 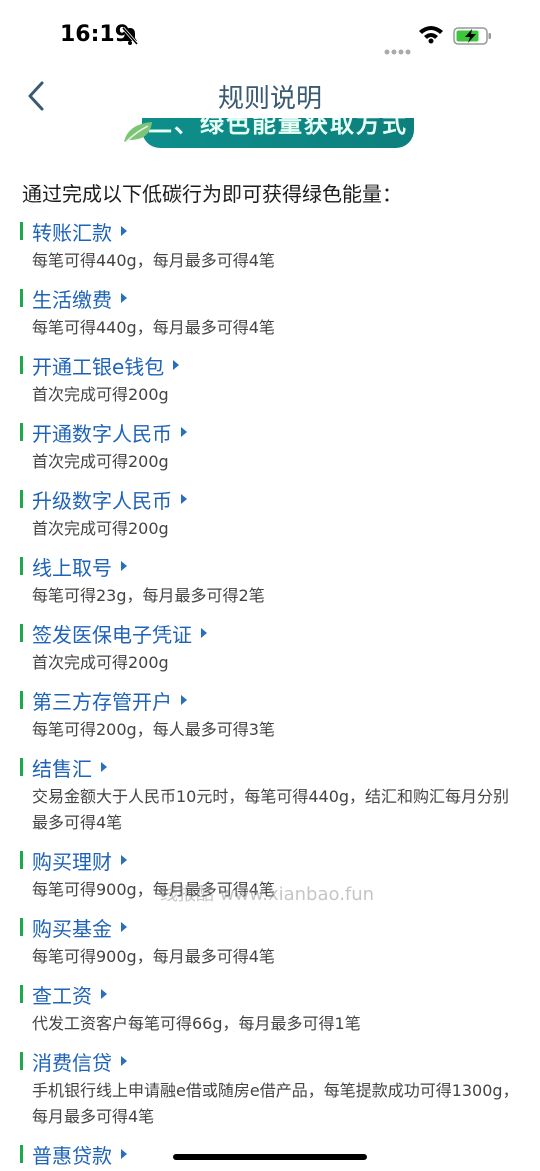 What do you see at coordinates (98, 366) in the screenshot?
I see `item-title: 开通工银e钱包` at bounding box center [98, 366].